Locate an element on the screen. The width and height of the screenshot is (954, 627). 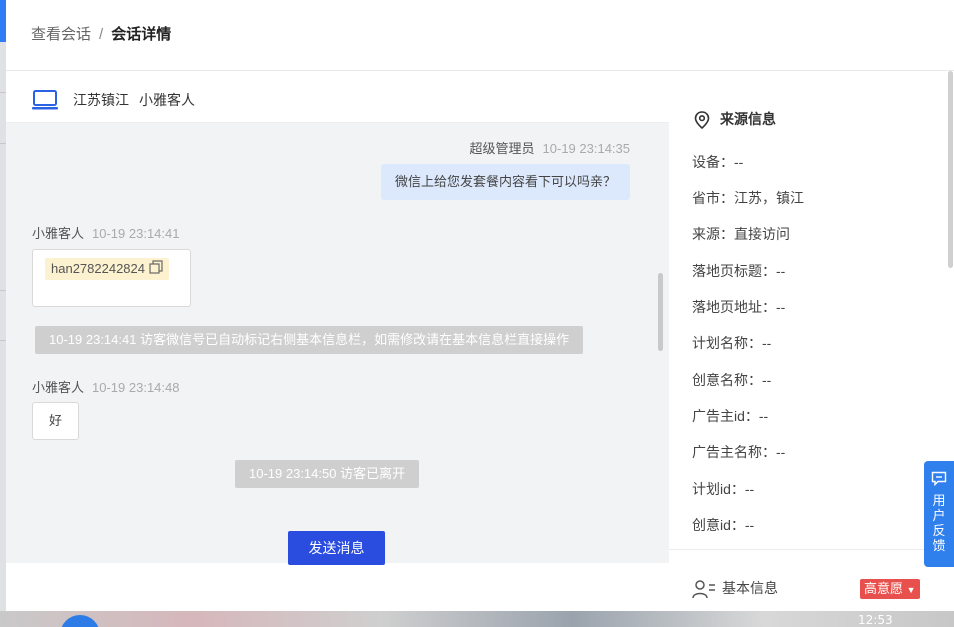
location-text: 江苏镇江 is located at coordinates (101, 100).